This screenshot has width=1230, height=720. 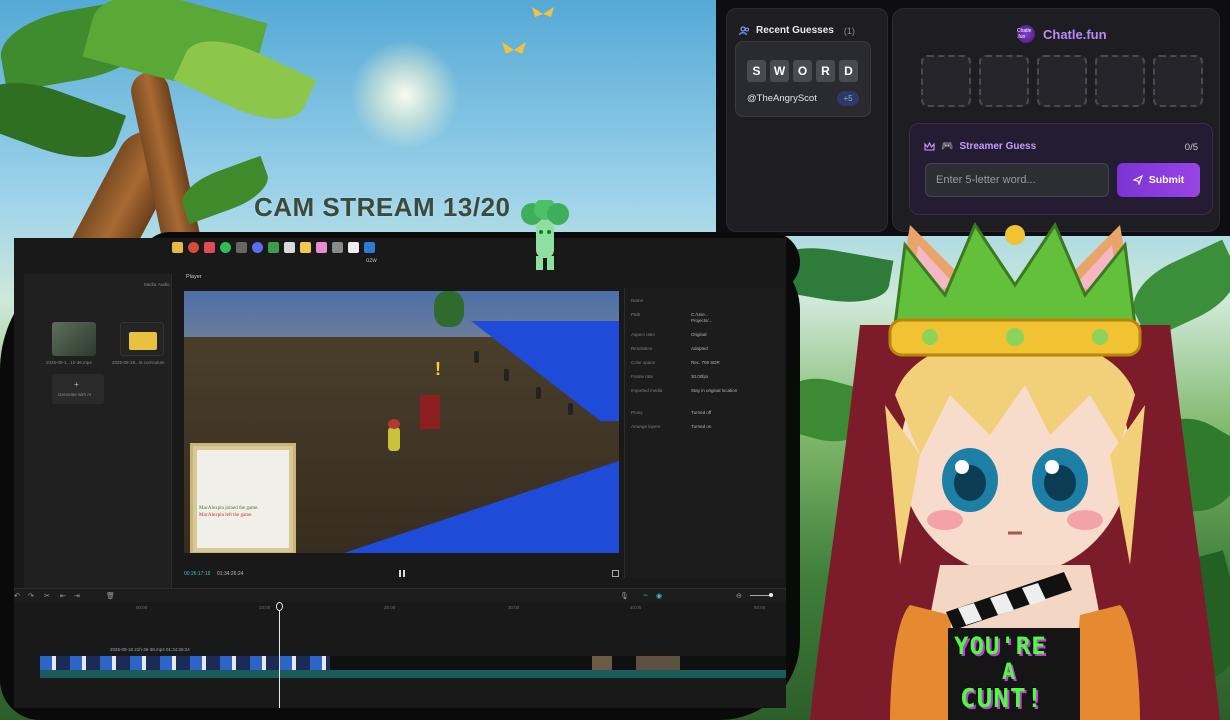 What do you see at coordinates (194, 277) in the screenshot?
I see `player-header: Player` at bounding box center [194, 277].